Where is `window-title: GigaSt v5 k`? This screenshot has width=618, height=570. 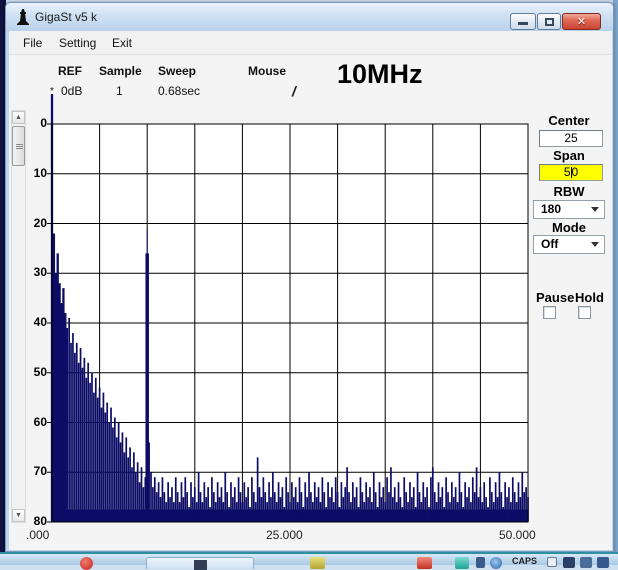
window-title: GigaSt v5 k is located at coordinates (66, 17).